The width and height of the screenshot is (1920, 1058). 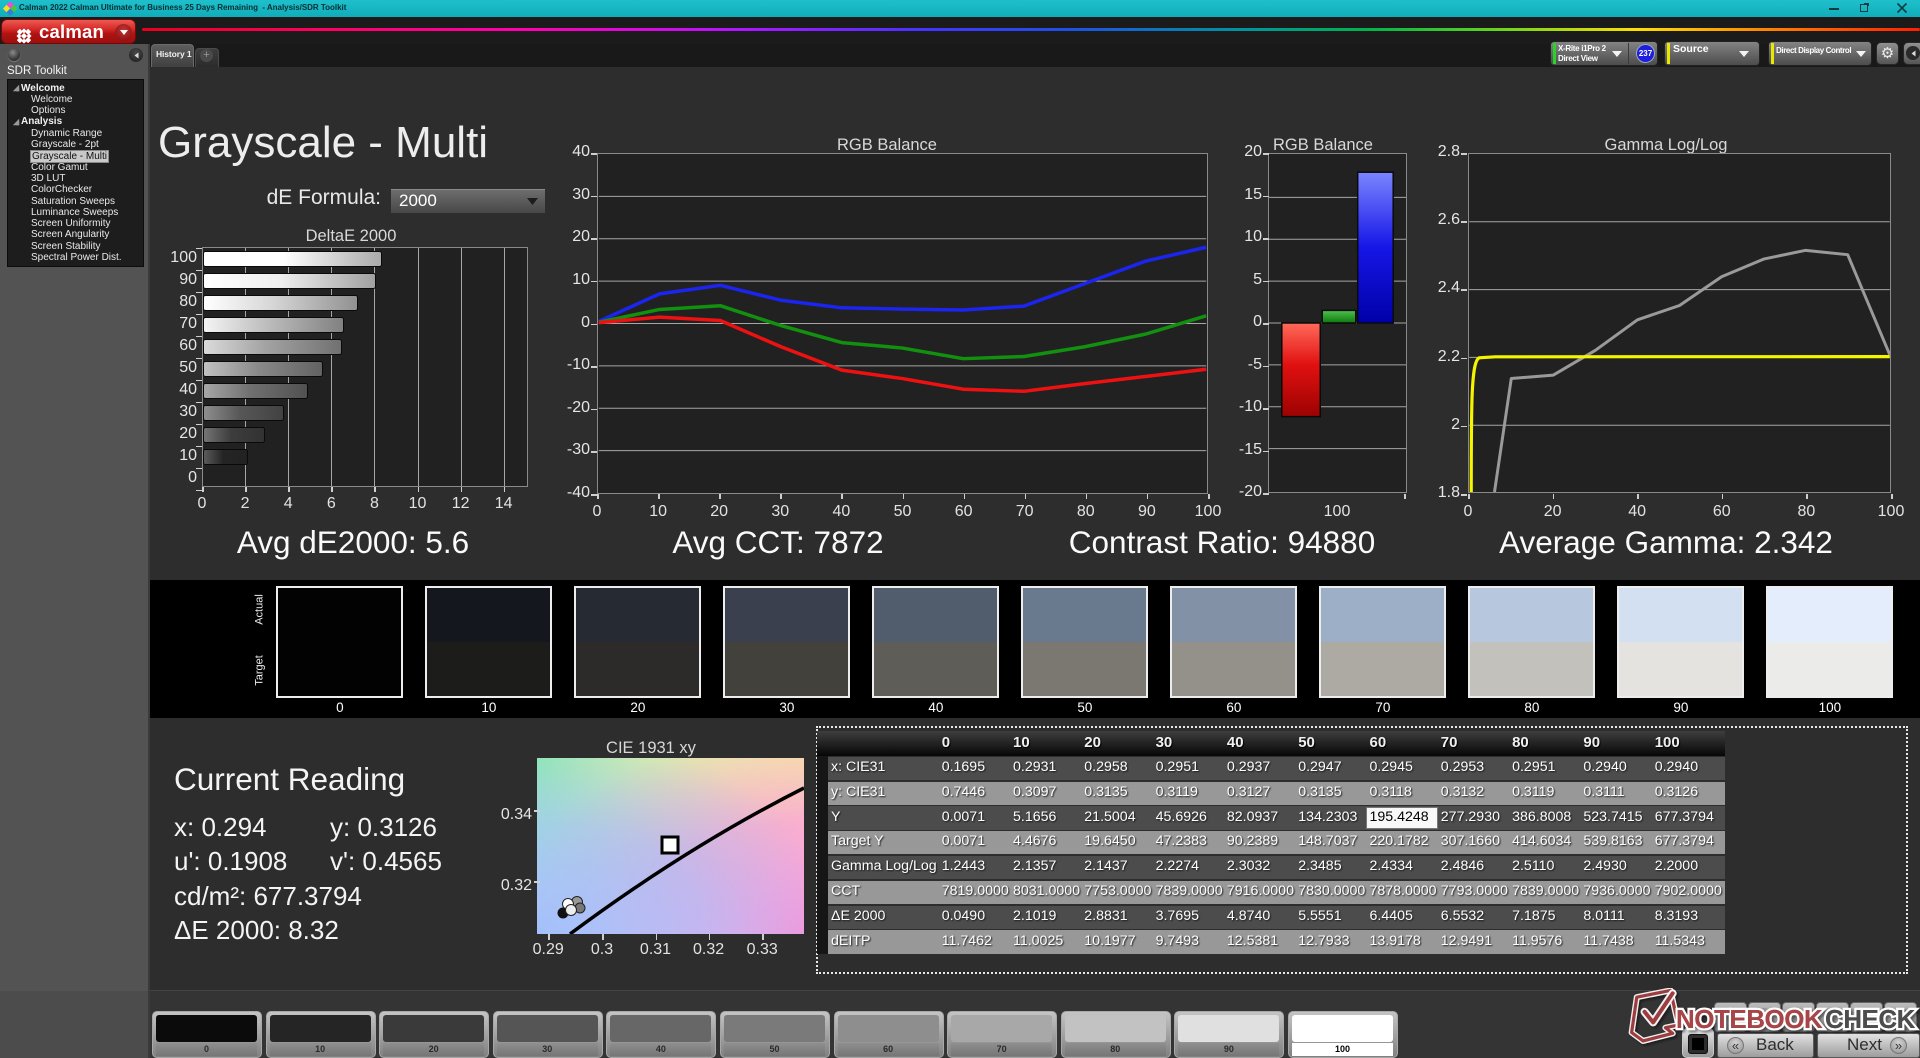 What do you see at coordinates (1870, 1019) in the screenshot?
I see `svg-text: CHECK` at bounding box center [1870, 1019].